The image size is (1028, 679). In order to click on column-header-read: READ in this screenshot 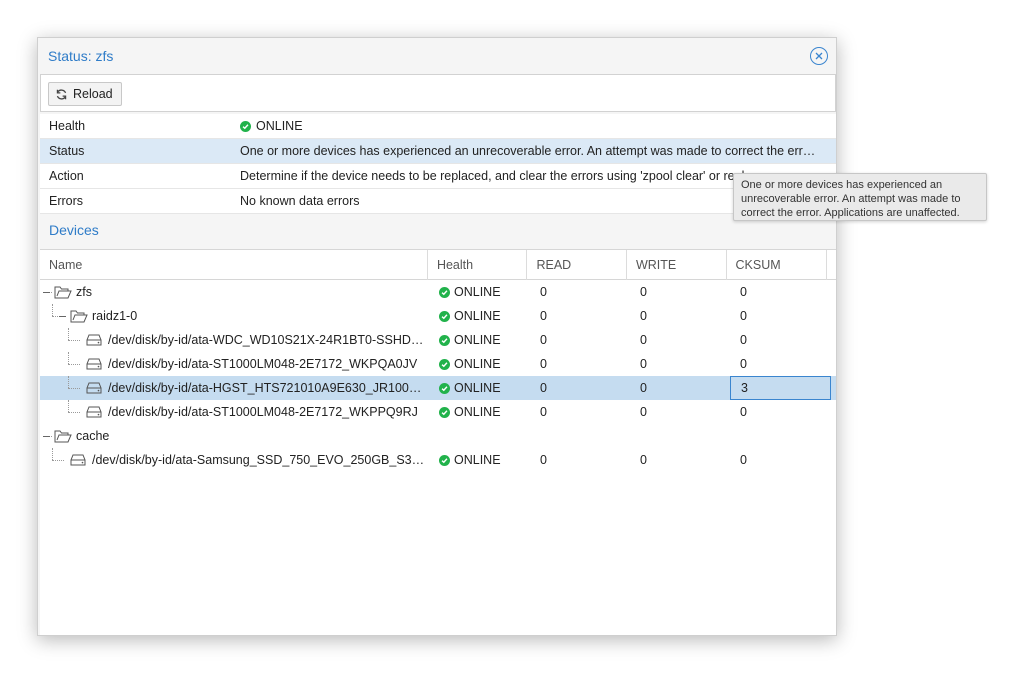, I will do `click(577, 265)`.